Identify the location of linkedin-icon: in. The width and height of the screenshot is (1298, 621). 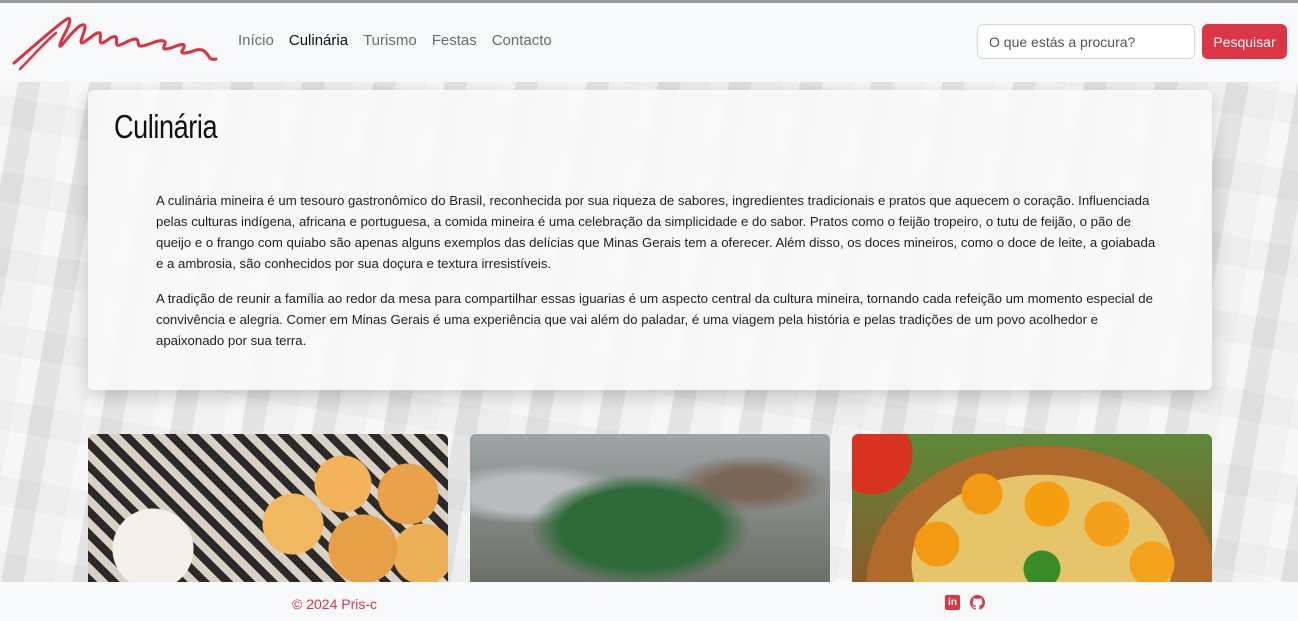
(952, 602).